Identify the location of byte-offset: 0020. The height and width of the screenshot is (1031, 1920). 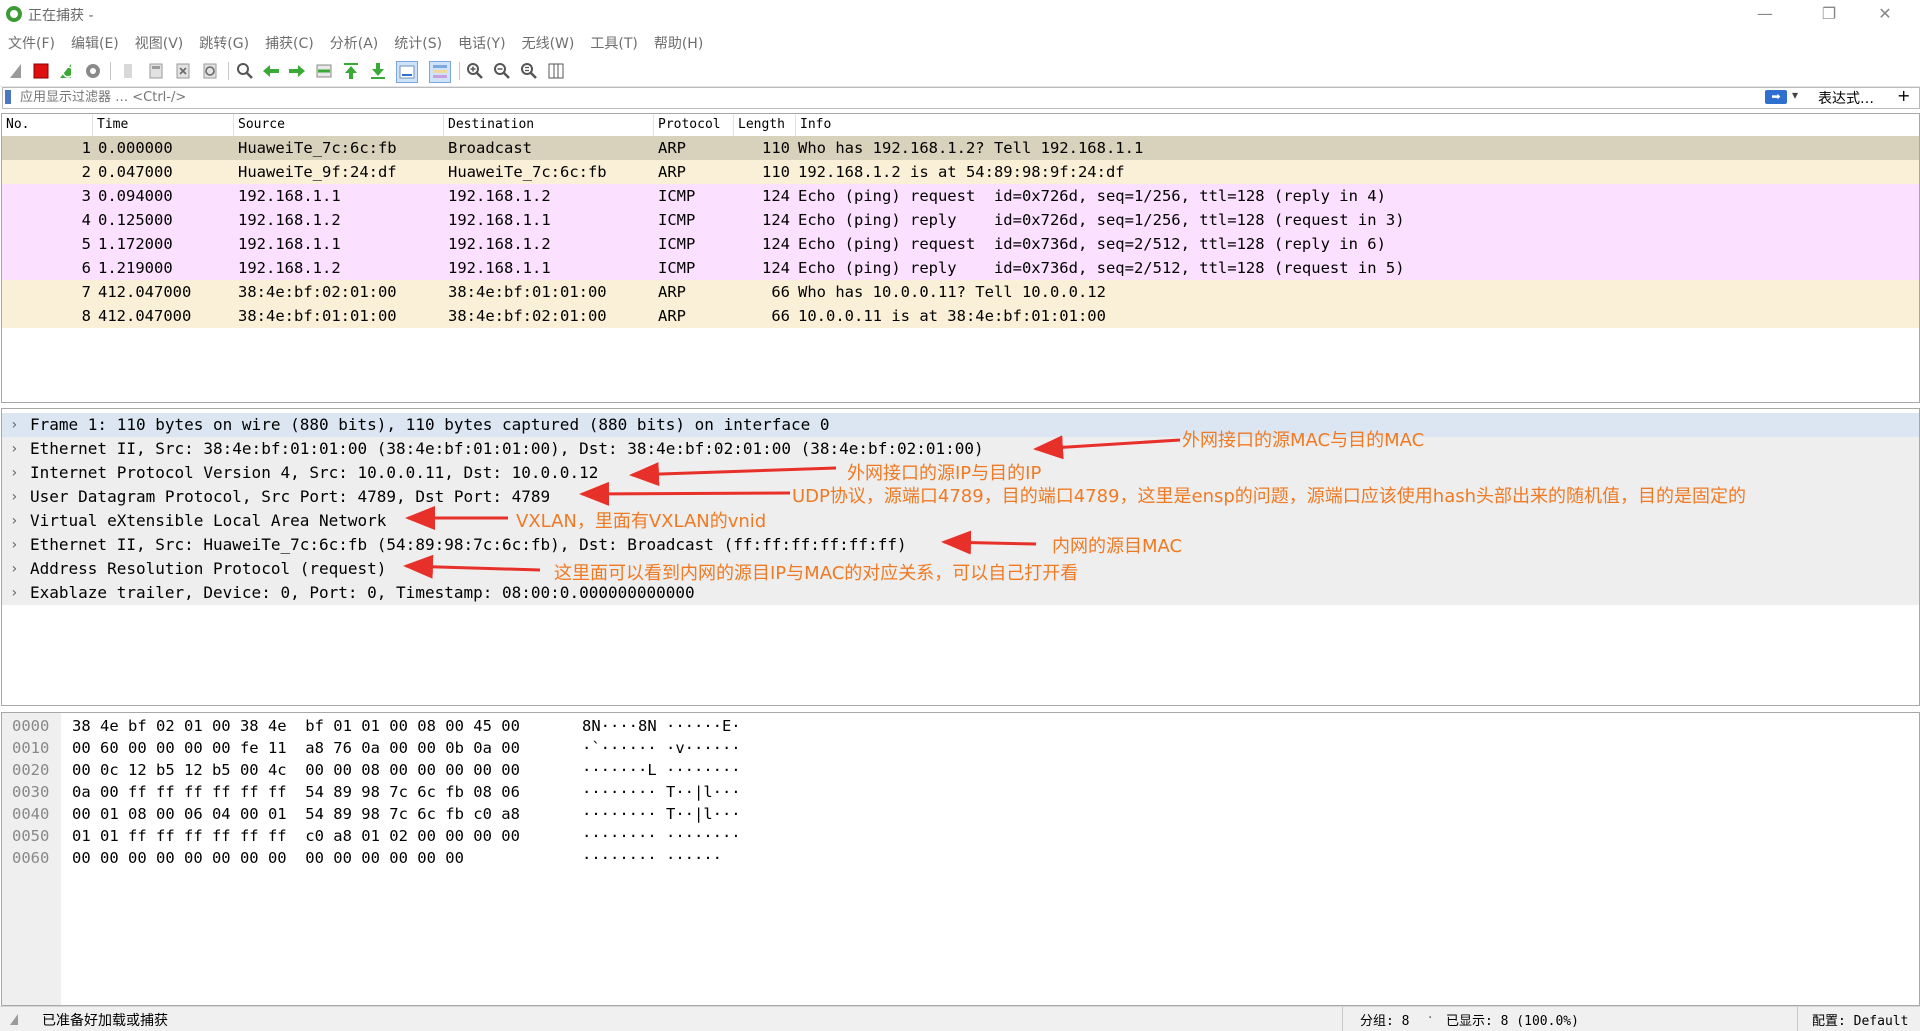
(30, 770).